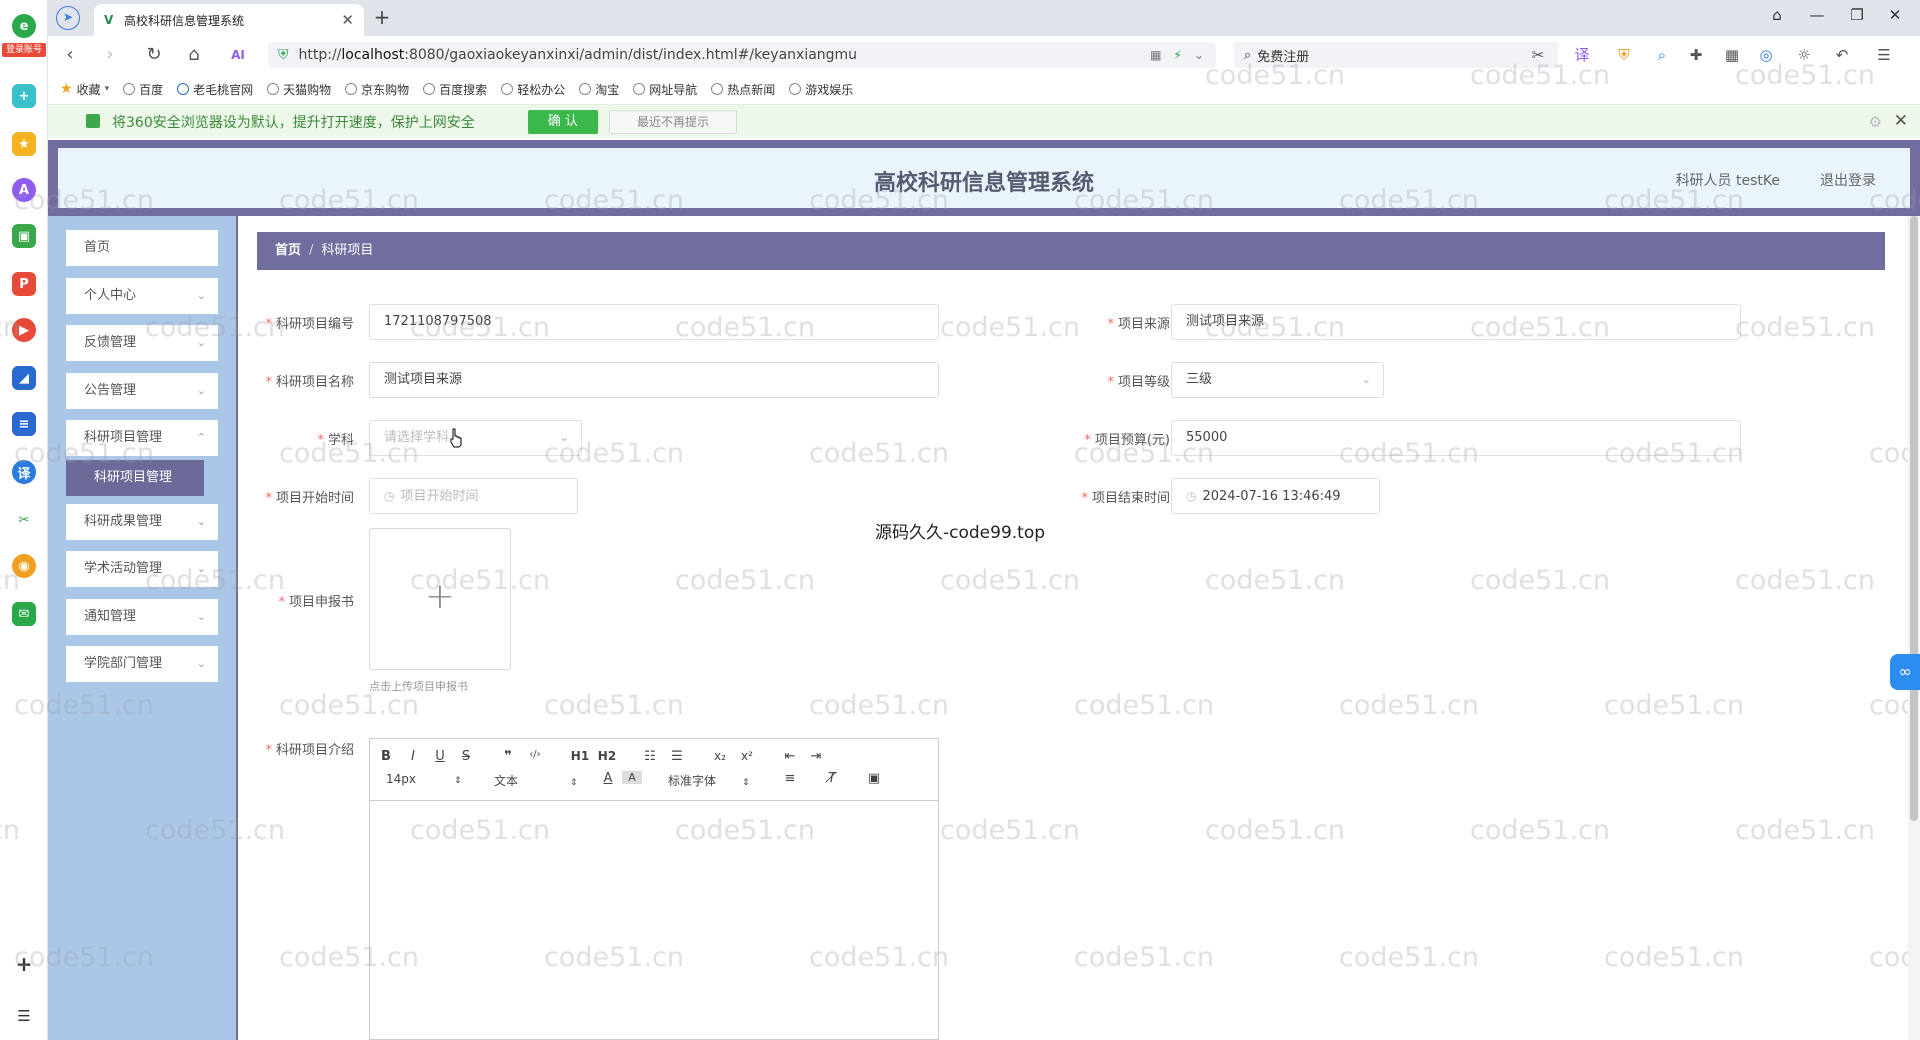 The width and height of the screenshot is (1920, 1040). I want to click on bookmark-office: 轻松办公, so click(533, 89).